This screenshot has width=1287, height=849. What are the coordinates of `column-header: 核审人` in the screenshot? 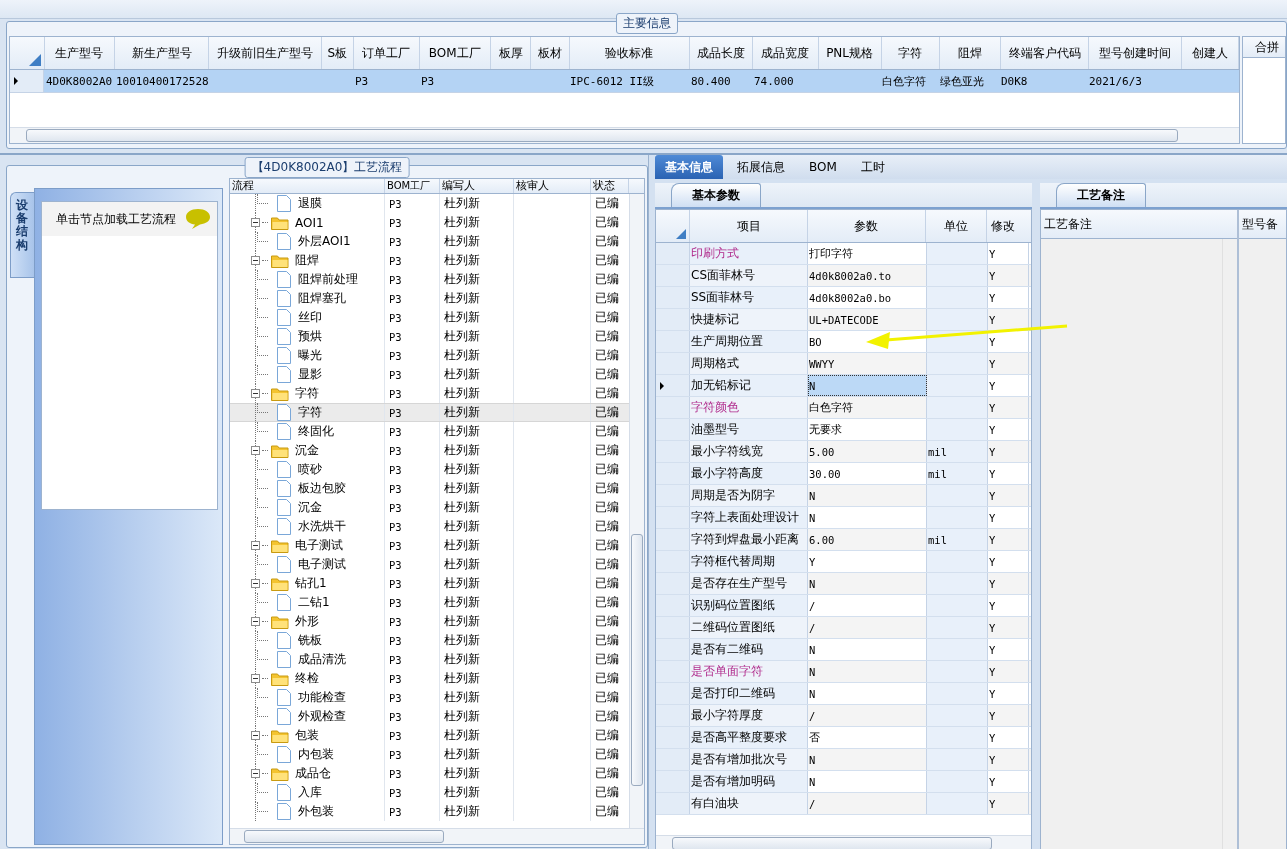 It's located at (552, 186).